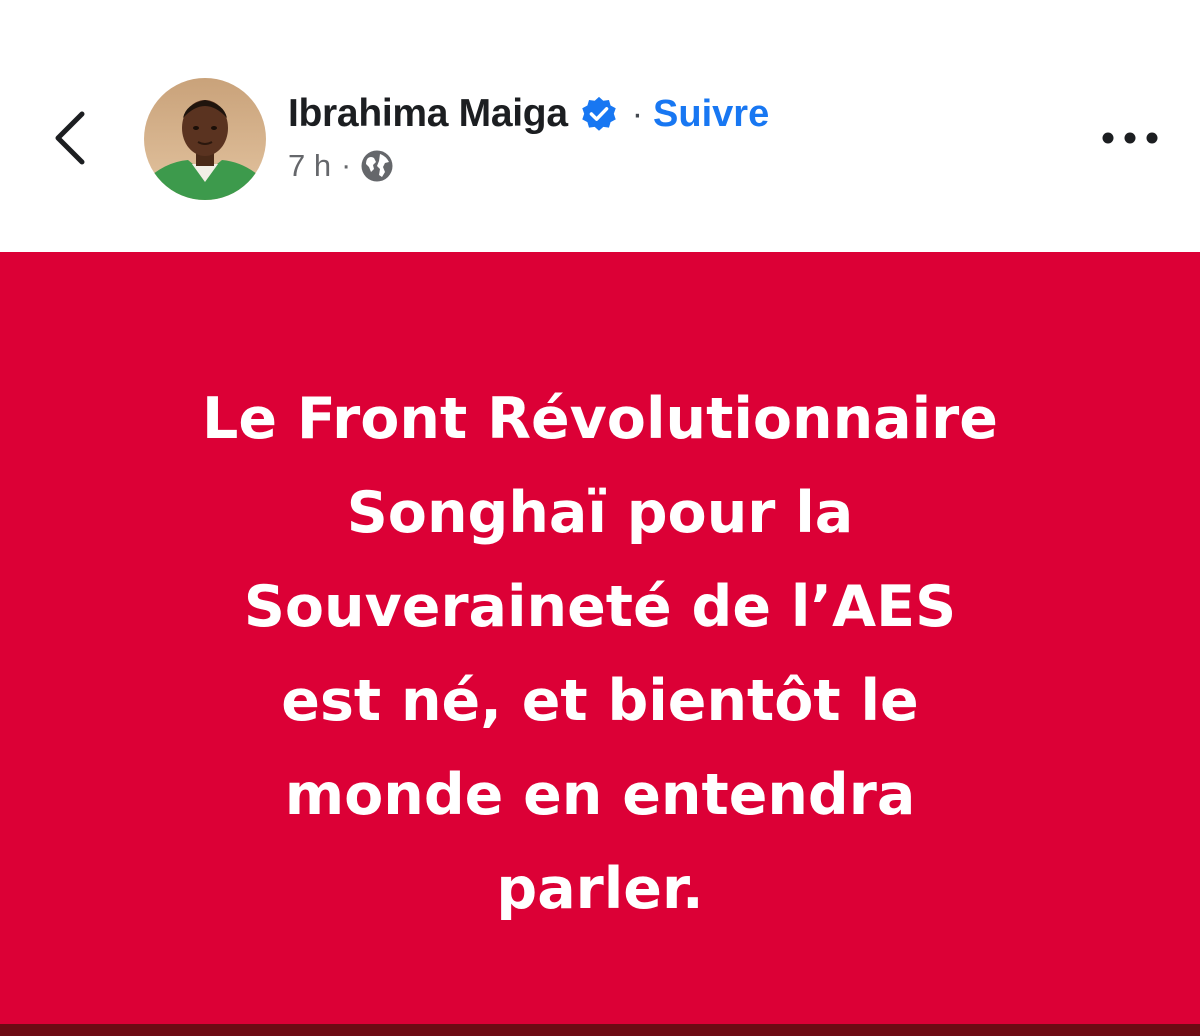  What do you see at coordinates (428, 114) in the screenshot?
I see `author-name: Ibrahima Maiga` at bounding box center [428, 114].